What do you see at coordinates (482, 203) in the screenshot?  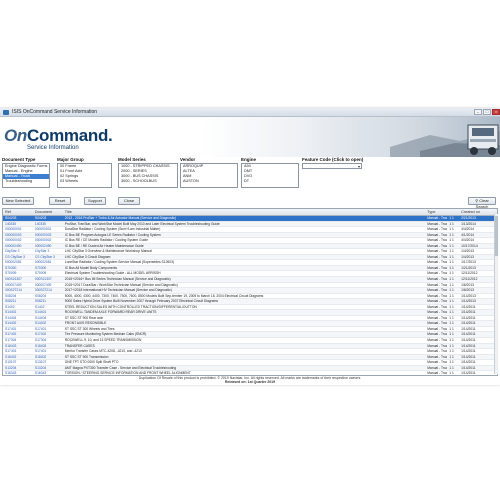 I see `clear-search-button: ⚲ Clear Search` at bounding box center [482, 203].